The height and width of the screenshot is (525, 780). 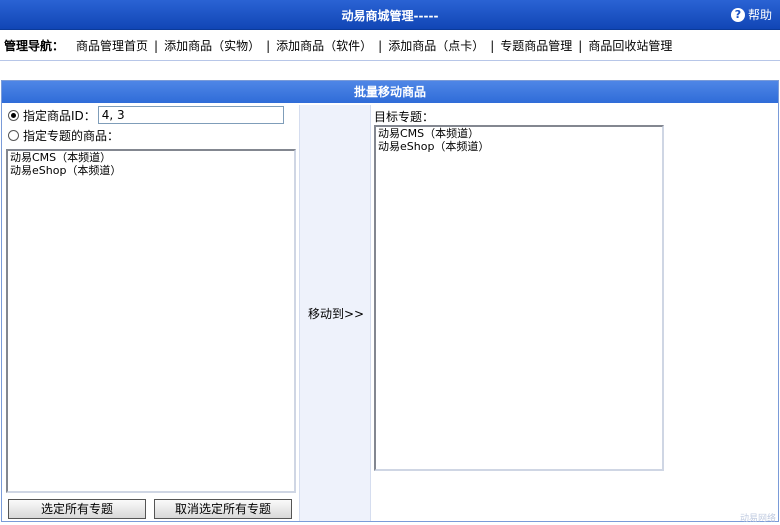 I want to click on help-button: ? 帮助, so click(x=751, y=14).